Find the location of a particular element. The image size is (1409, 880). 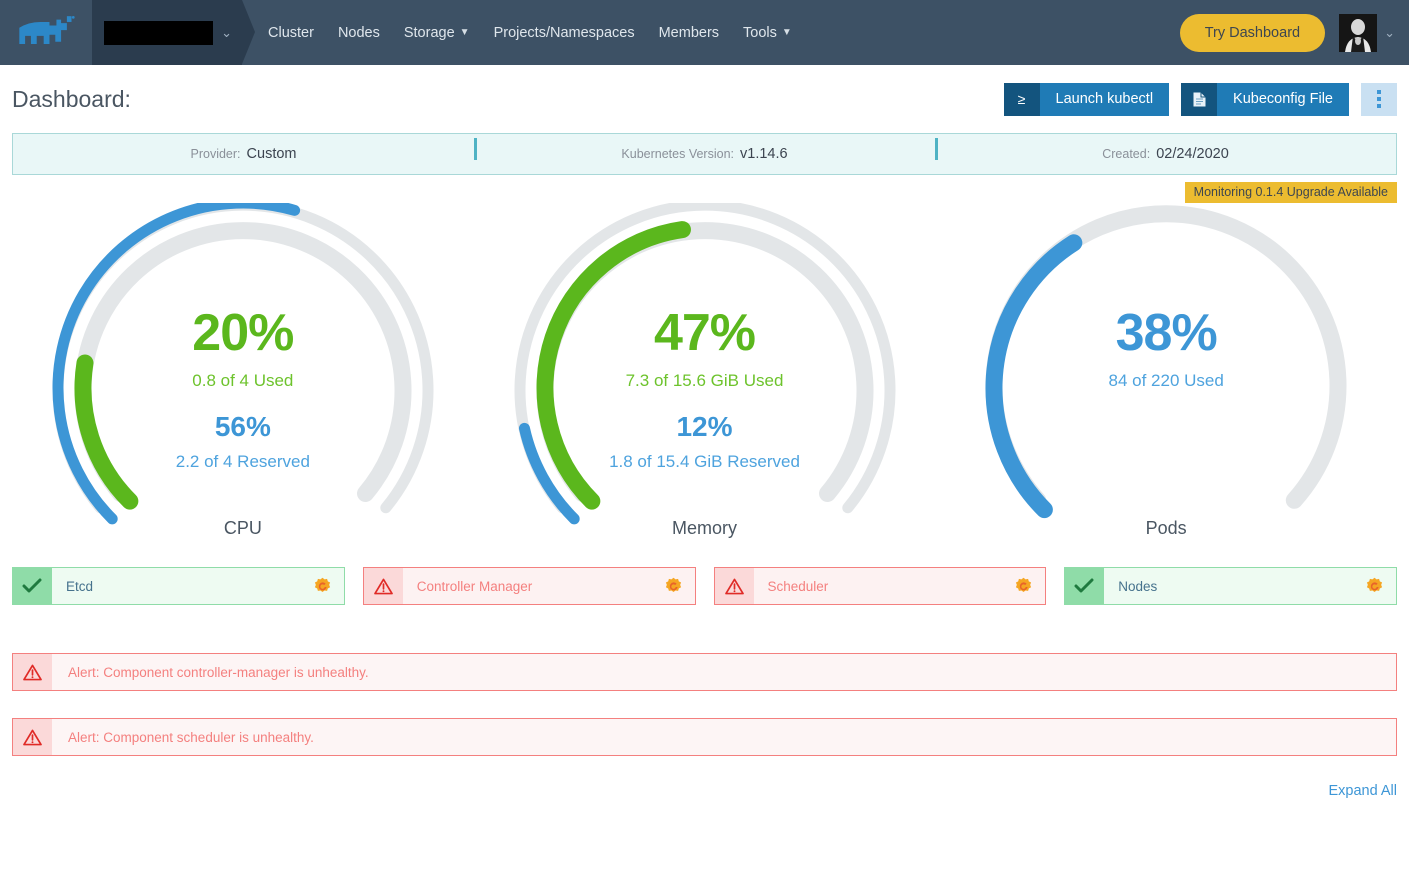

nav-item-label: Storage is located at coordinates (429, 32).